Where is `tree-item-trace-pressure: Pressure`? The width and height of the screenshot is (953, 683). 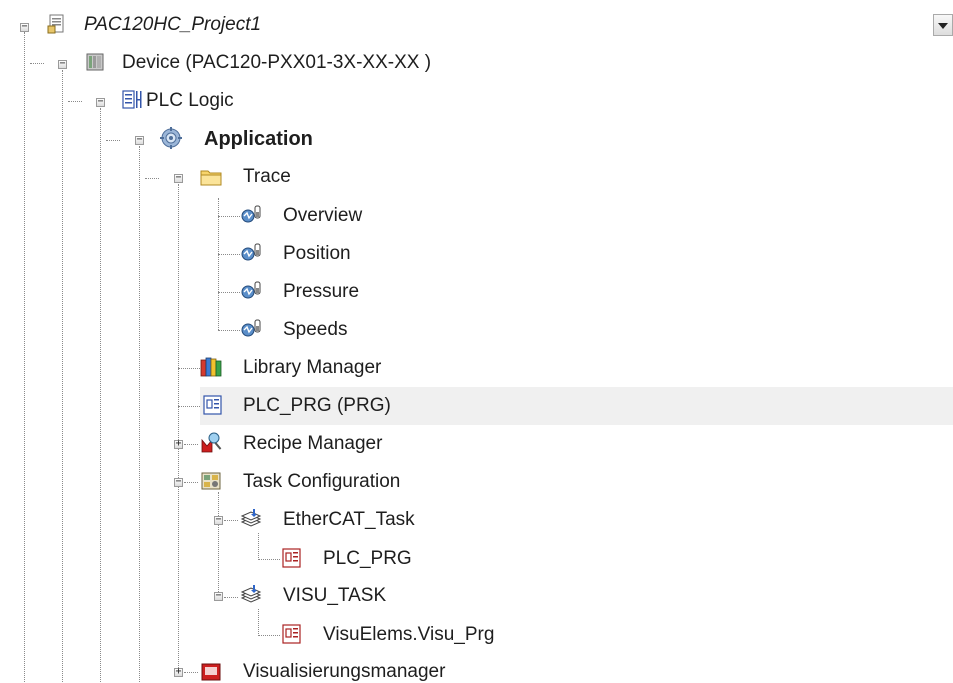
tree-item-trace-pressure: Pressure is located at coordinates (321, 292).